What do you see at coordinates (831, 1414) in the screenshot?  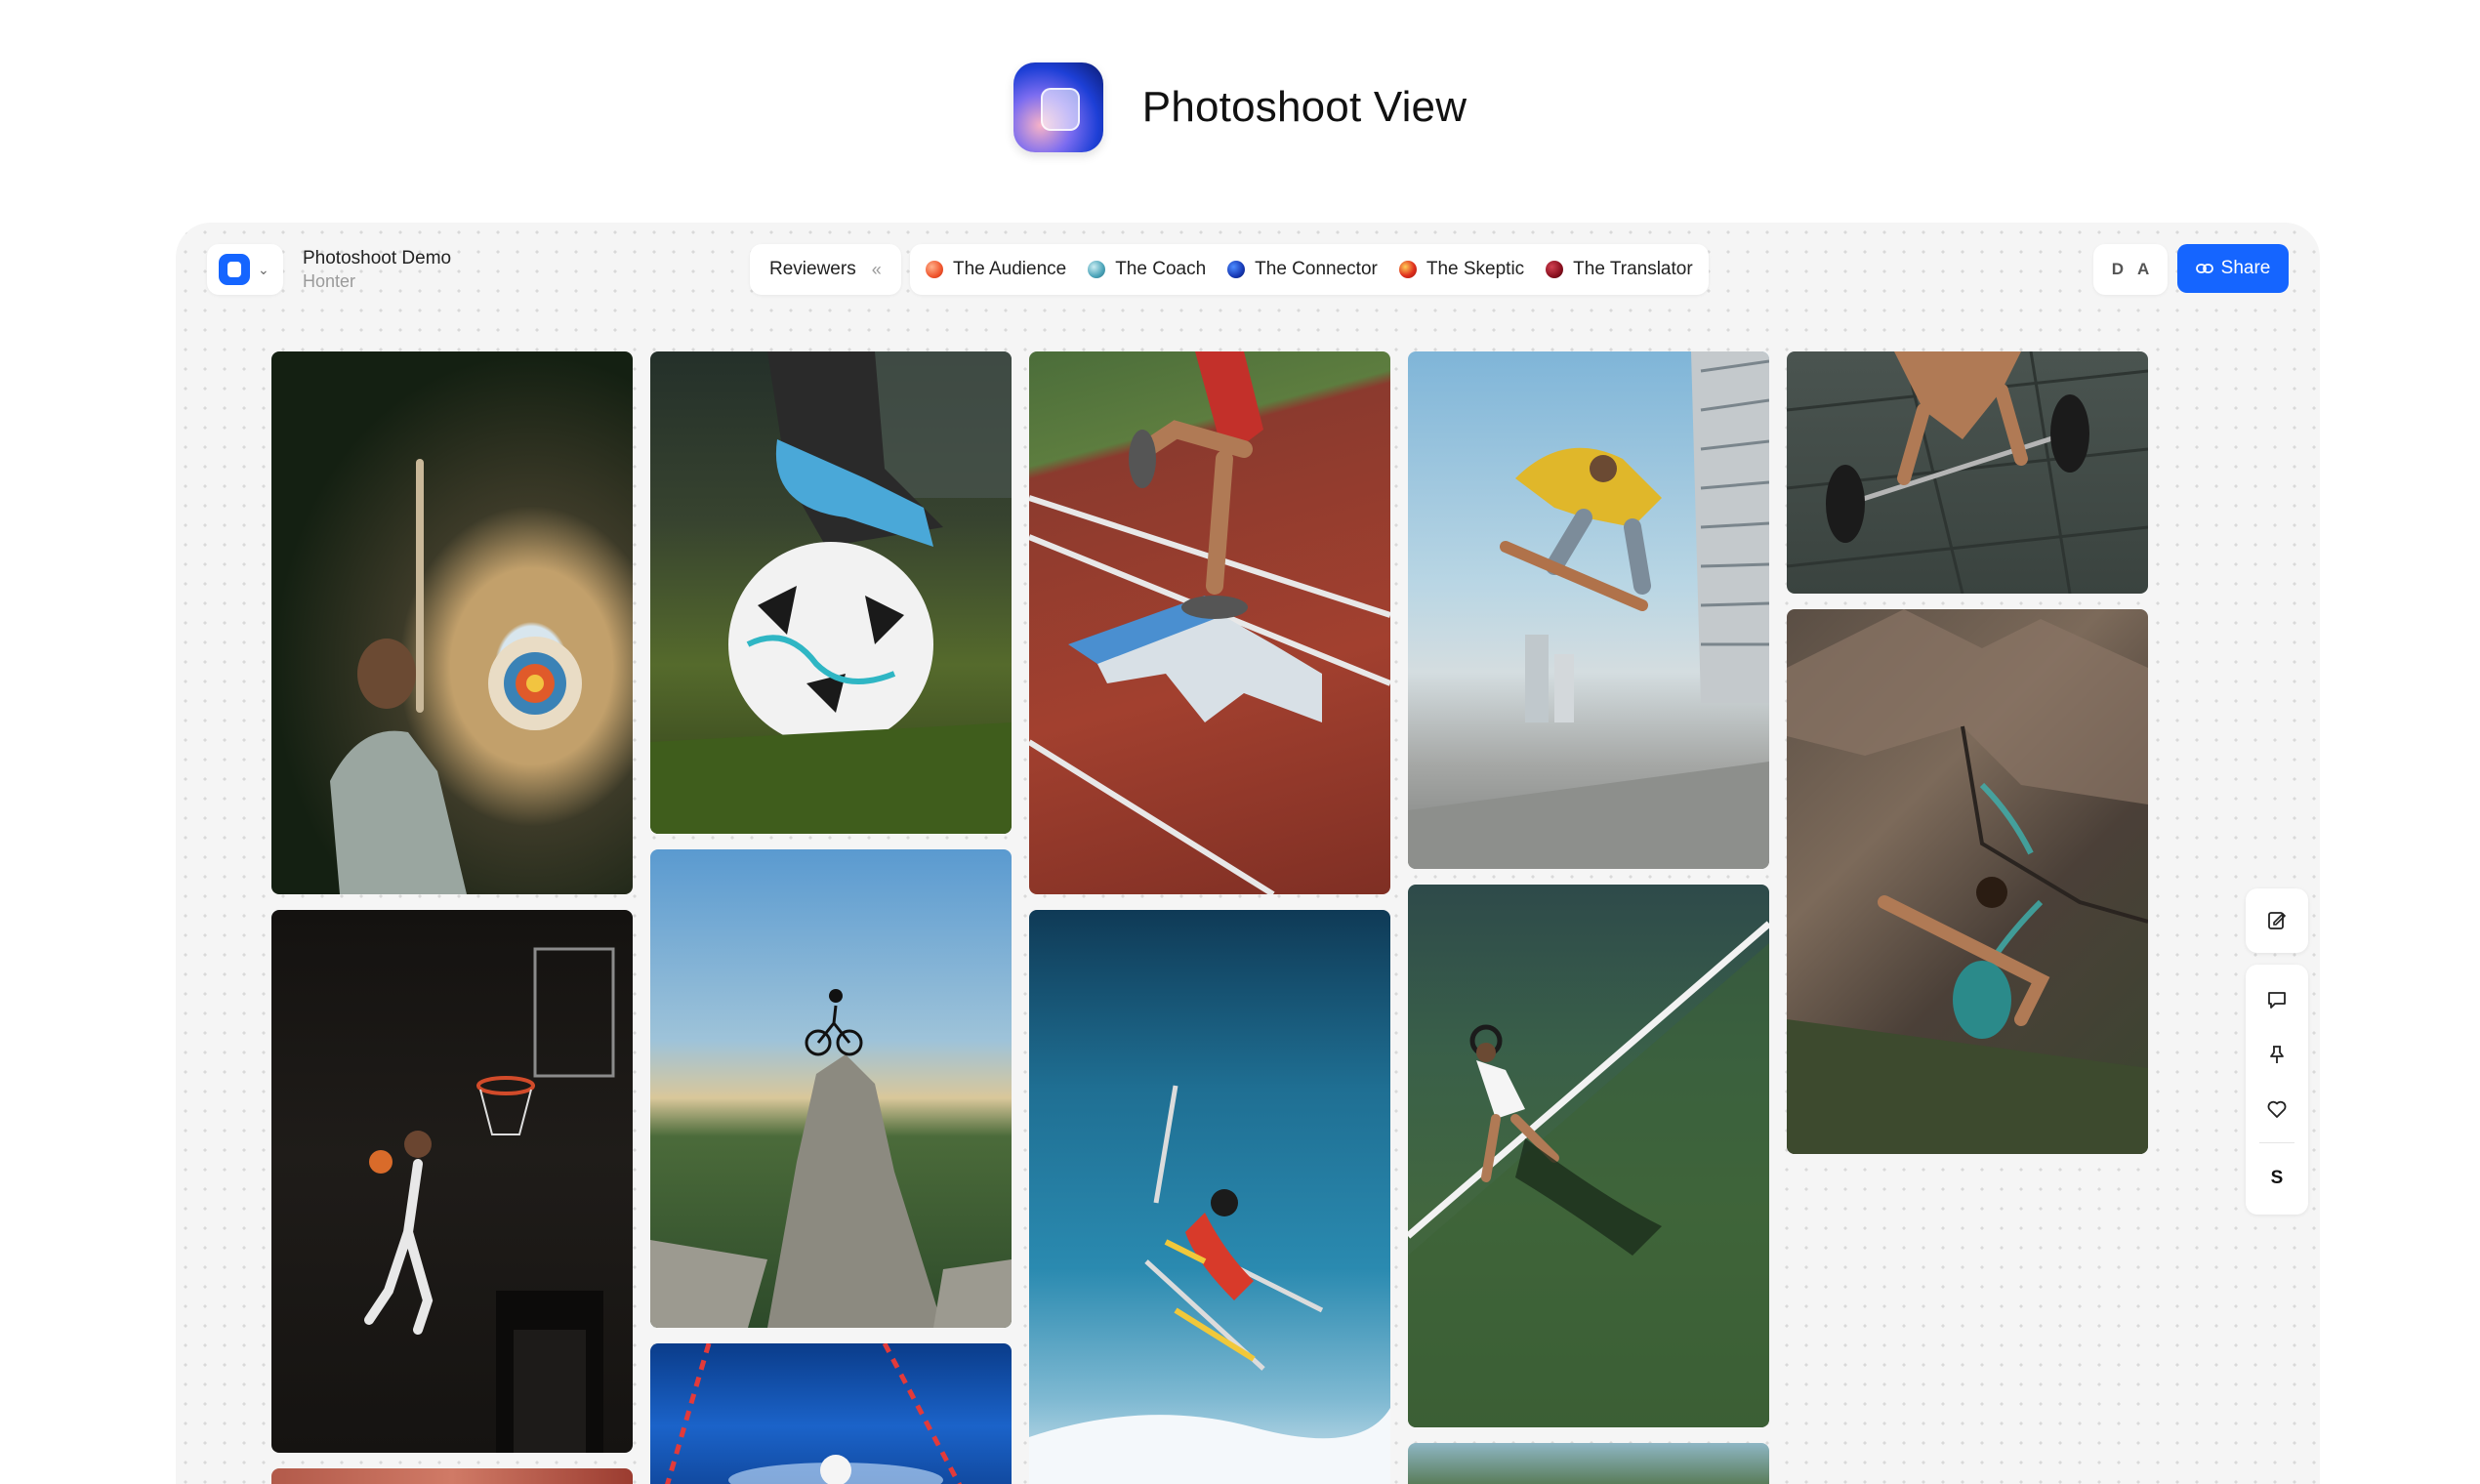 I see `swimmer-photo` at bounding box center [831, 1414].